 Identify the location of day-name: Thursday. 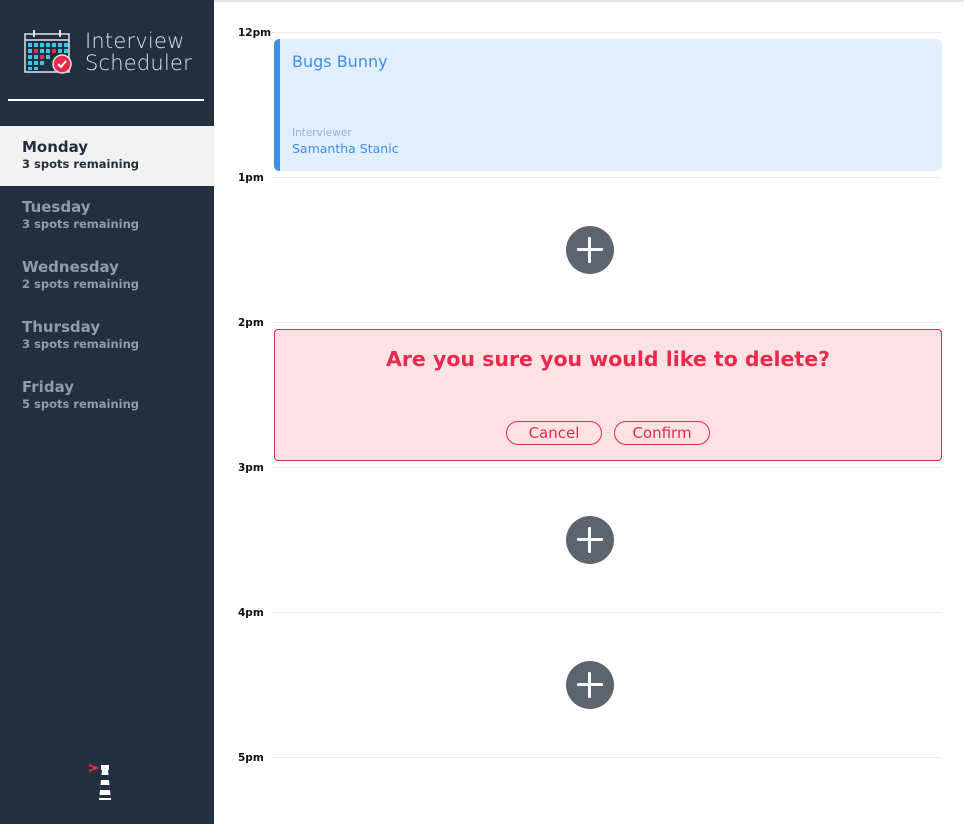
(61, 327).